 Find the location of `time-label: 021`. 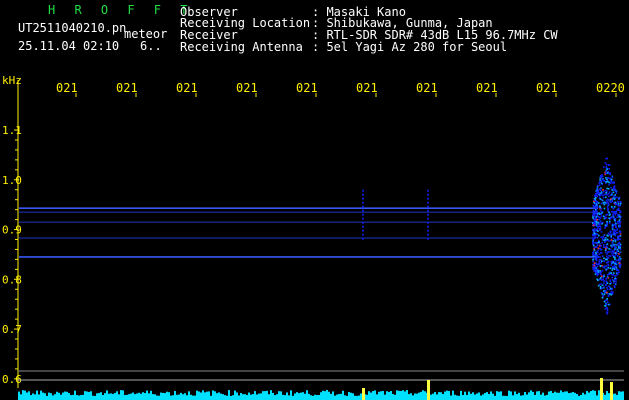

time-label: 021 is located at coordinates (547, 88).